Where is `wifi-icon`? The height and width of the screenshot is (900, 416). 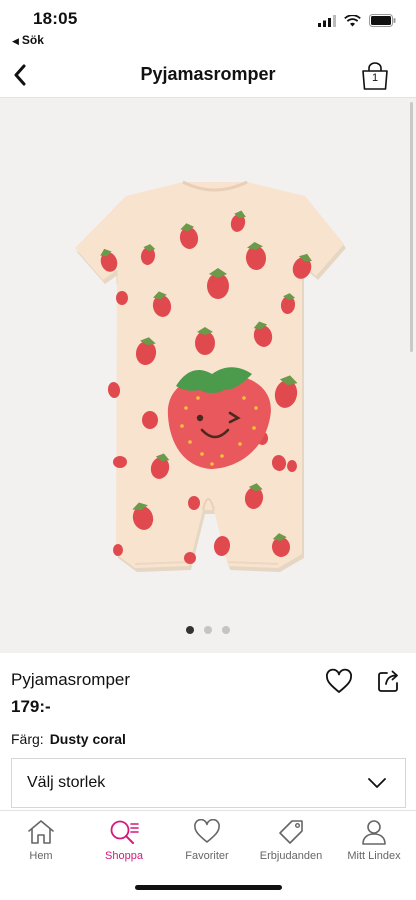 wifi-icon is located at coordinates (352, 20).